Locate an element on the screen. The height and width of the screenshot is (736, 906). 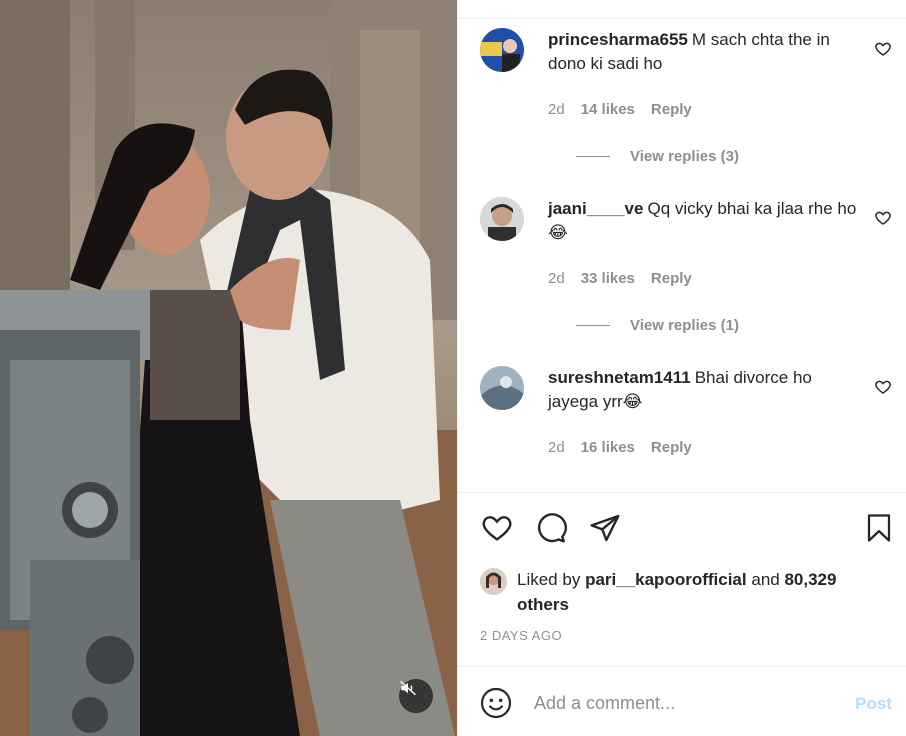
liked-by-and: and is located at coordinates (765, 579).